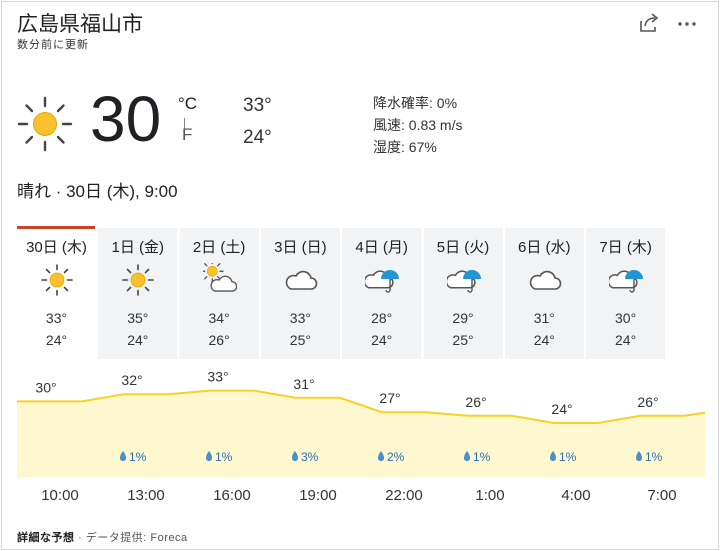 The image size is (720, 551). I want to click on detailed-forecast-link: 詳細な予想, so click(46, 538).